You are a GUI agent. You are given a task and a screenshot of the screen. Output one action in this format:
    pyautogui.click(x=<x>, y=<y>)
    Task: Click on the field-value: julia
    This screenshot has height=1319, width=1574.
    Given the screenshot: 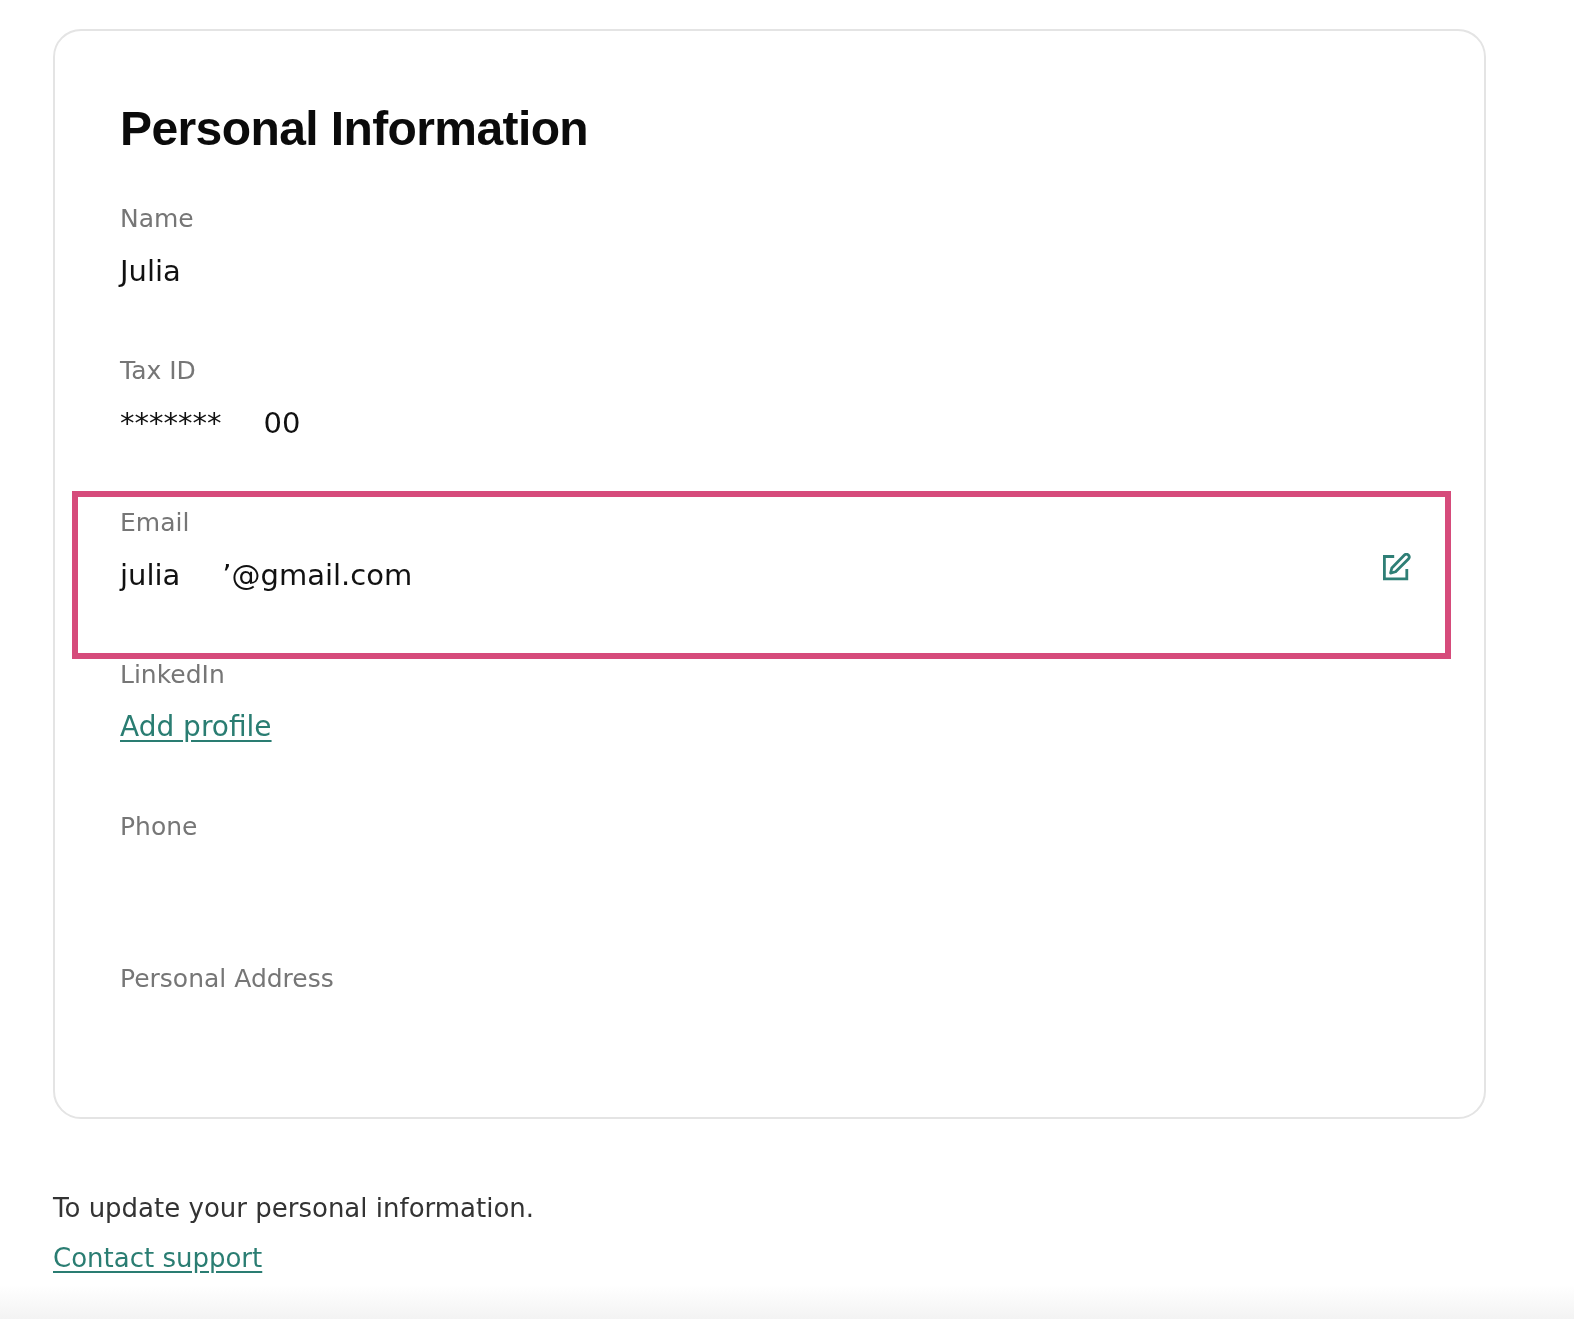 What is the action you would take?
    pyautogui.click(x=150, y=575)
    